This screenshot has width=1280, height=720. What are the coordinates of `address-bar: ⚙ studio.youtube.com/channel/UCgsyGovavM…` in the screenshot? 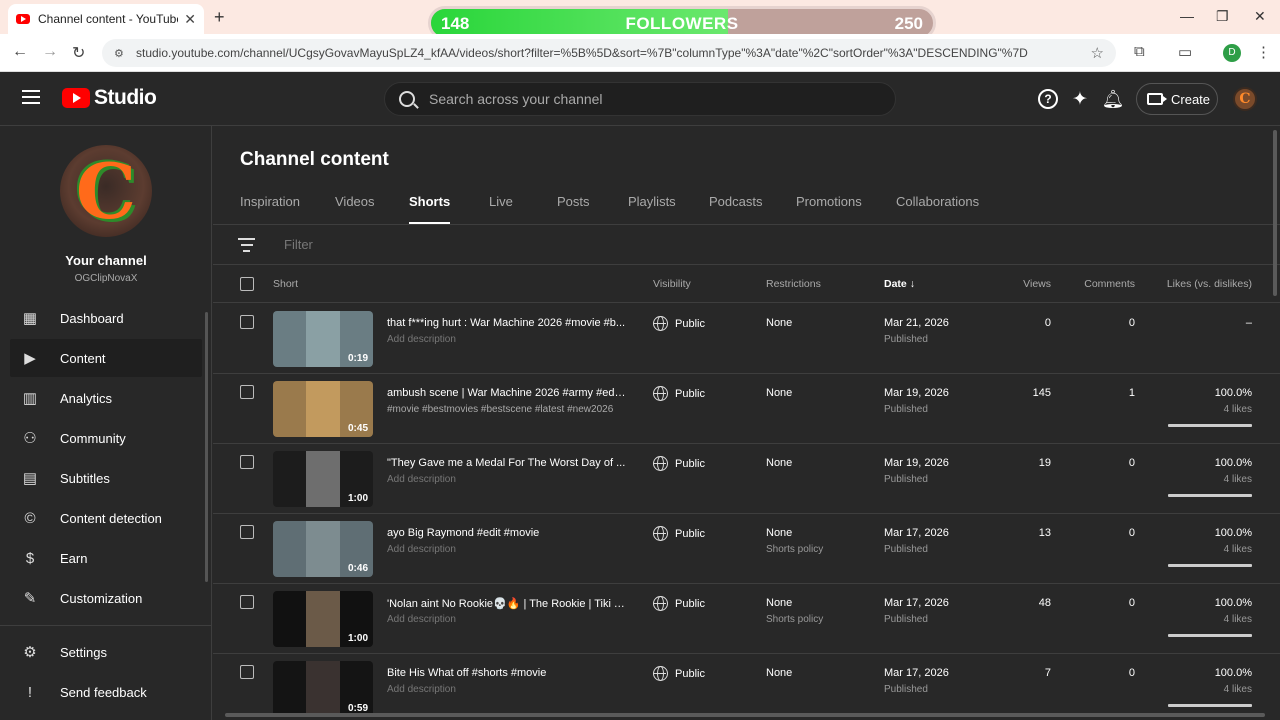 It's located at (609, 53).